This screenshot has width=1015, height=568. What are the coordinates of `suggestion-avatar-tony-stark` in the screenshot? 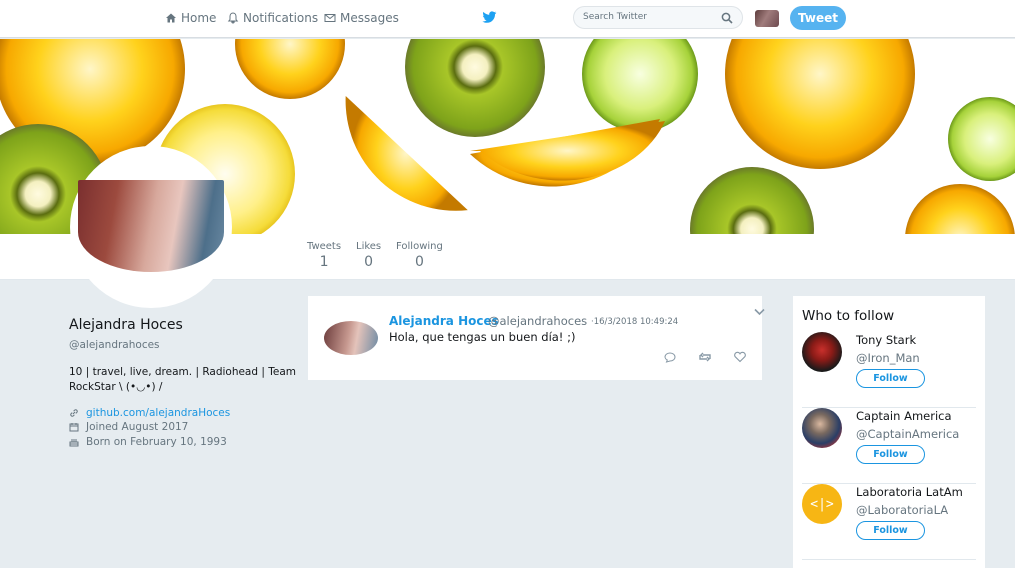 It's located at (822, 352).